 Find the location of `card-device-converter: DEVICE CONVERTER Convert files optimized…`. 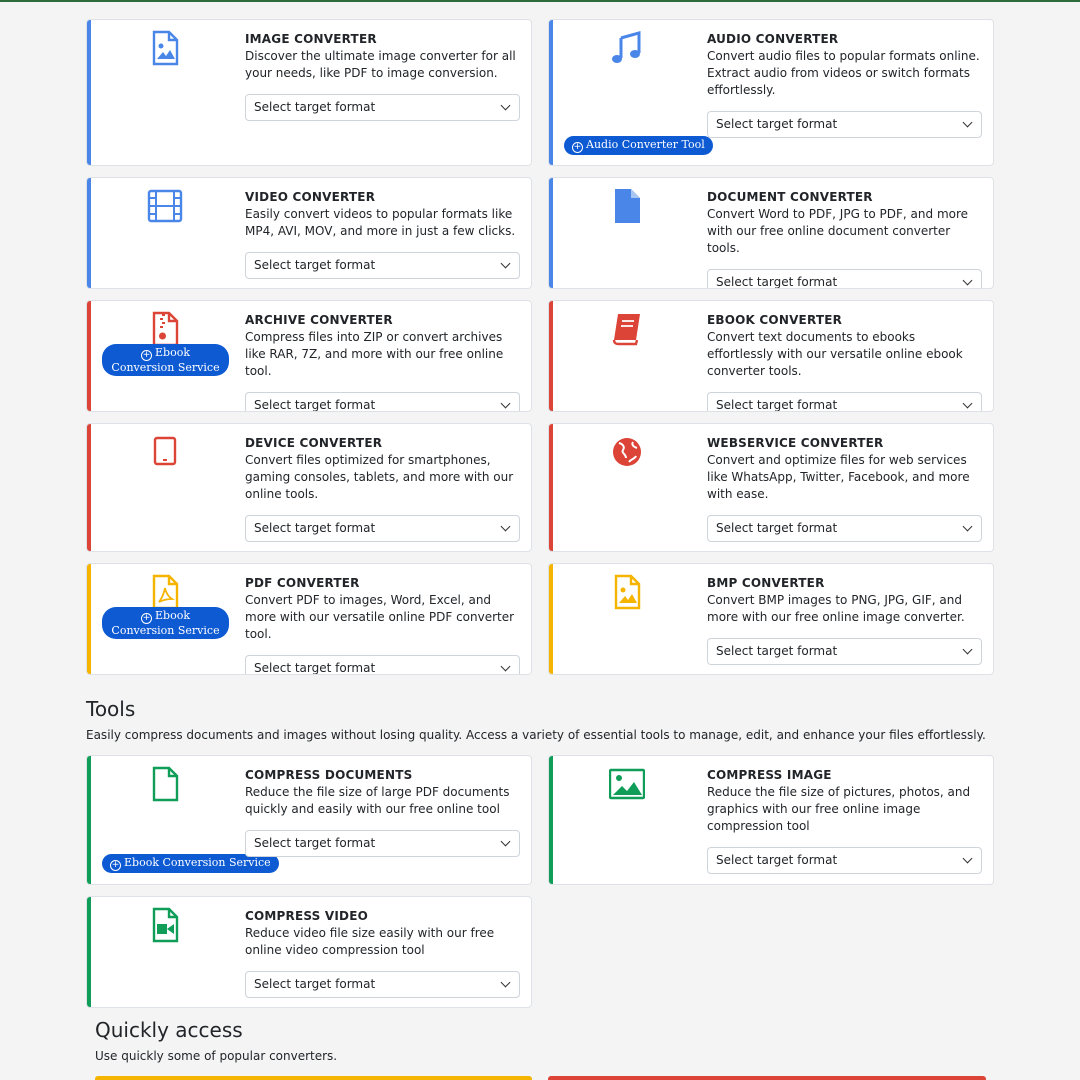

card-device-converter: DEVICE CONVERTER Convert files optimized… is located at coordinates (309, 487).